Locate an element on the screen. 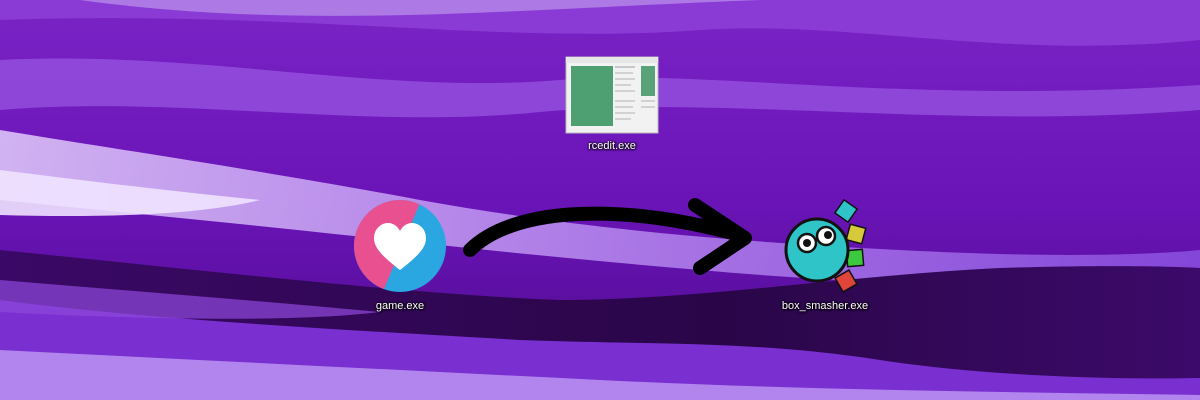 The height and width of the screenshot is (400, 1200). curved-arrow-icon is located at coordinates (607, 236).